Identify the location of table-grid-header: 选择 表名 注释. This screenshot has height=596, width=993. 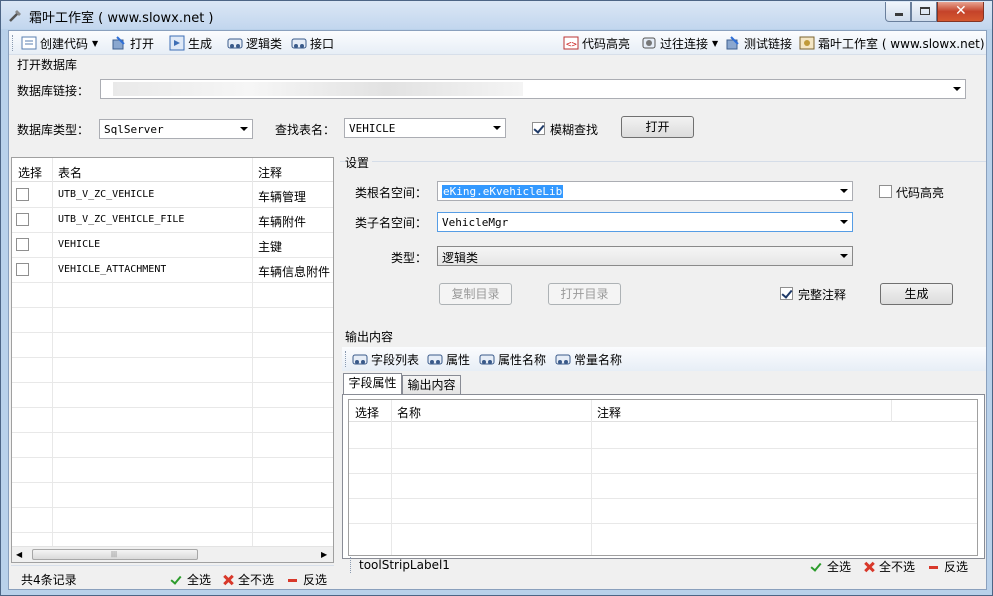
(172, 170).